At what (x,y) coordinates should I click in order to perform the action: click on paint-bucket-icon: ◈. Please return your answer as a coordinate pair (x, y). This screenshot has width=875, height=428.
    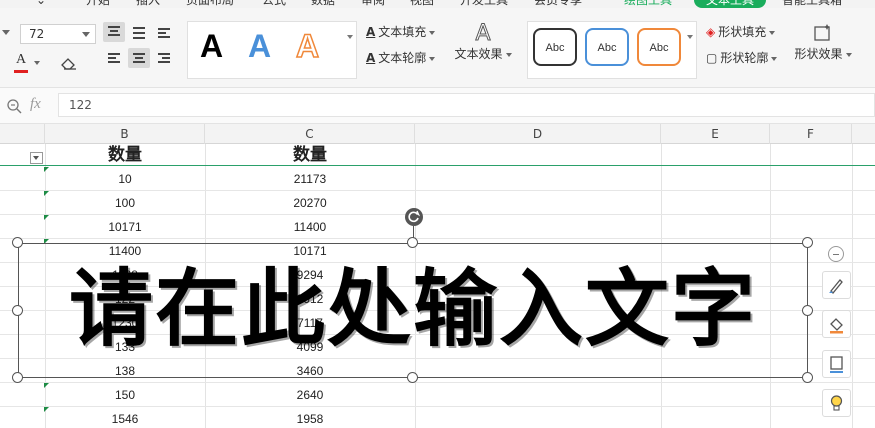
    Looking at the image, I should click on (711, 32).